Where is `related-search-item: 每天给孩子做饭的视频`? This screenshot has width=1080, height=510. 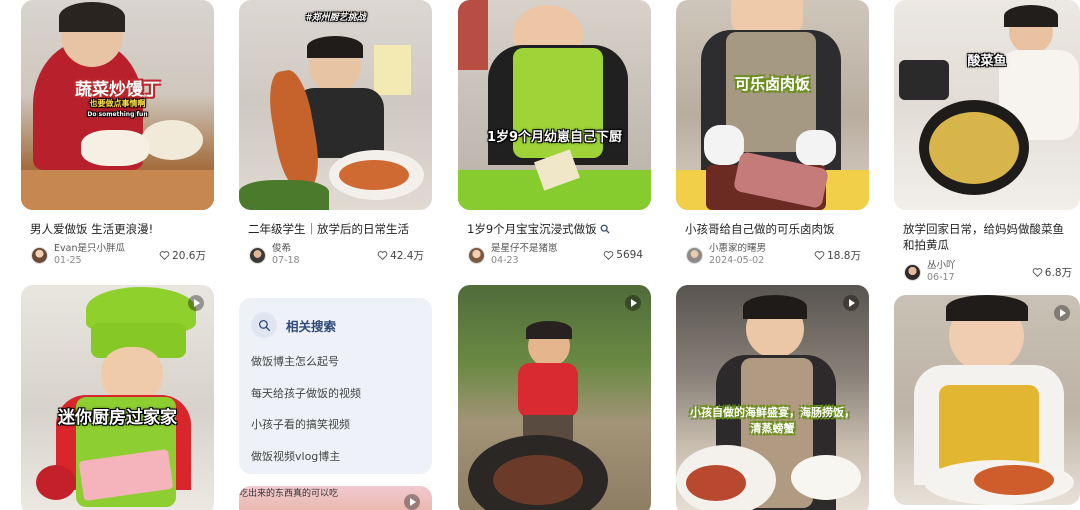 related-search-item: 每天给孩子做饭的视频 is located at coordinates (335, 400).